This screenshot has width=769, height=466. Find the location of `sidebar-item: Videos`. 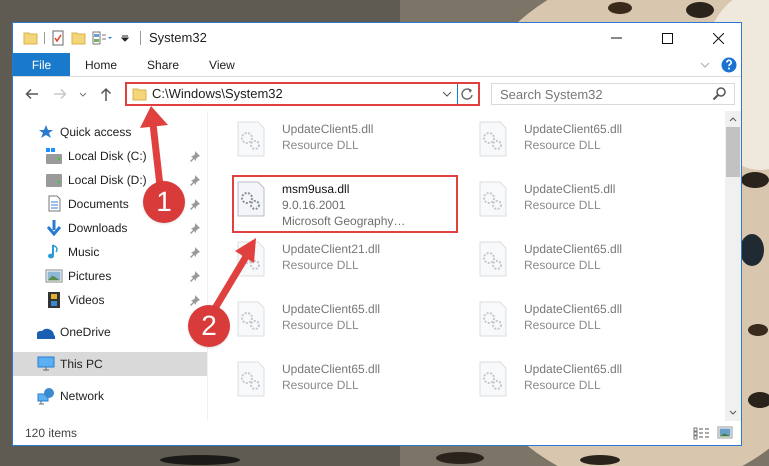

sidebar-item: Videos is located at coordinates (74, 300).